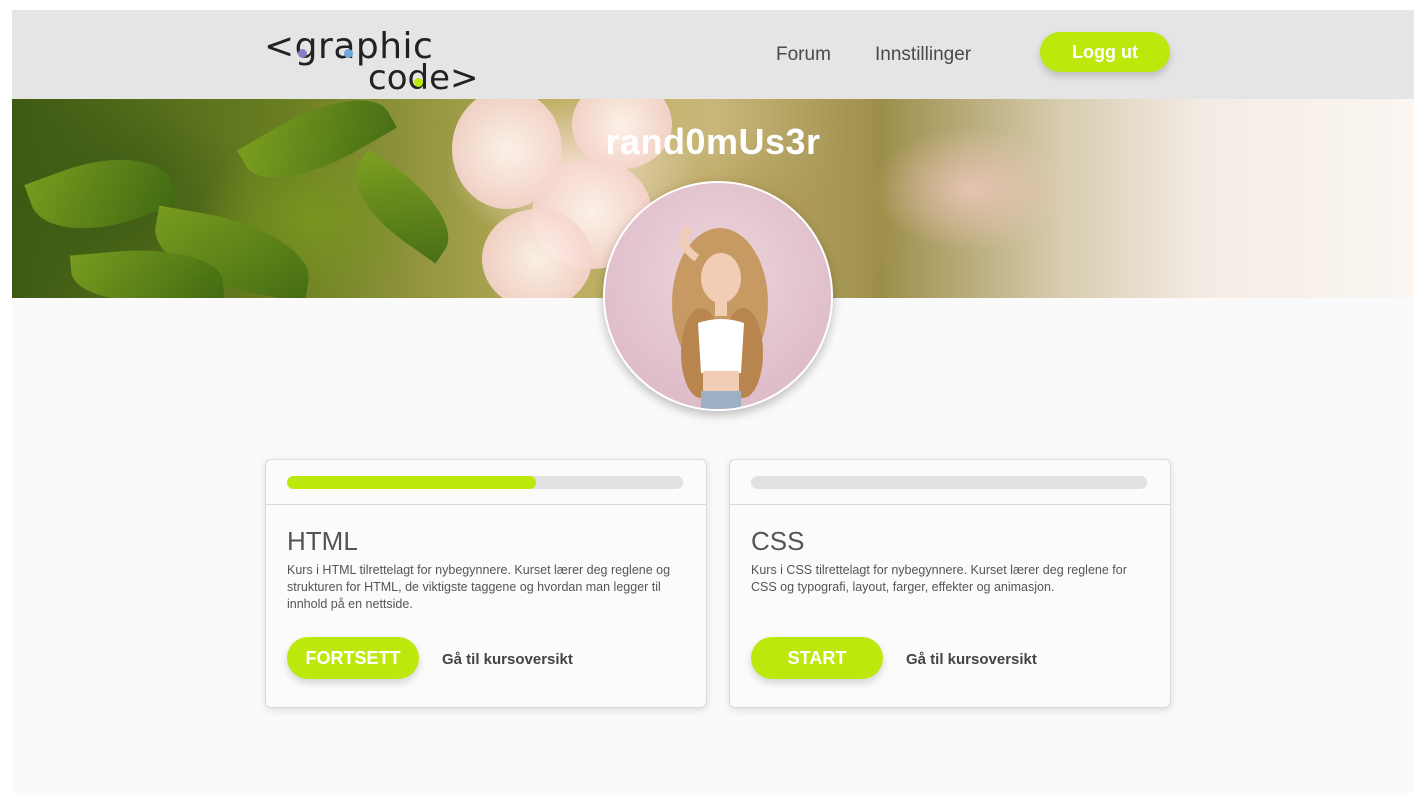 This screenshot has height=793, width=1414. I want to click on course-title: HTML, so click(322, 541).